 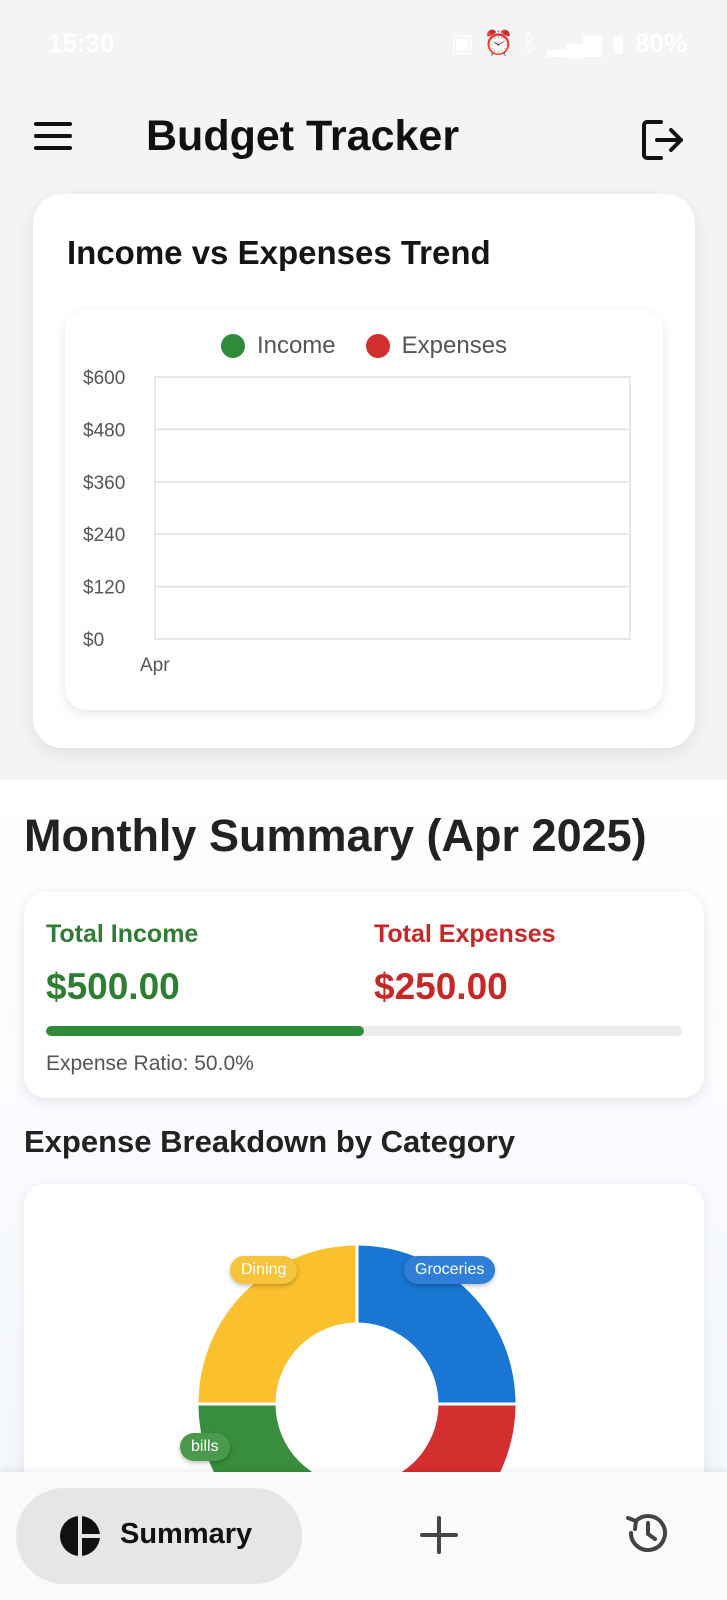 What do you see at coordinates (357, 1373) in the screenshot?
I see `expense-donut-chart` at bounding box center [357, 1373].